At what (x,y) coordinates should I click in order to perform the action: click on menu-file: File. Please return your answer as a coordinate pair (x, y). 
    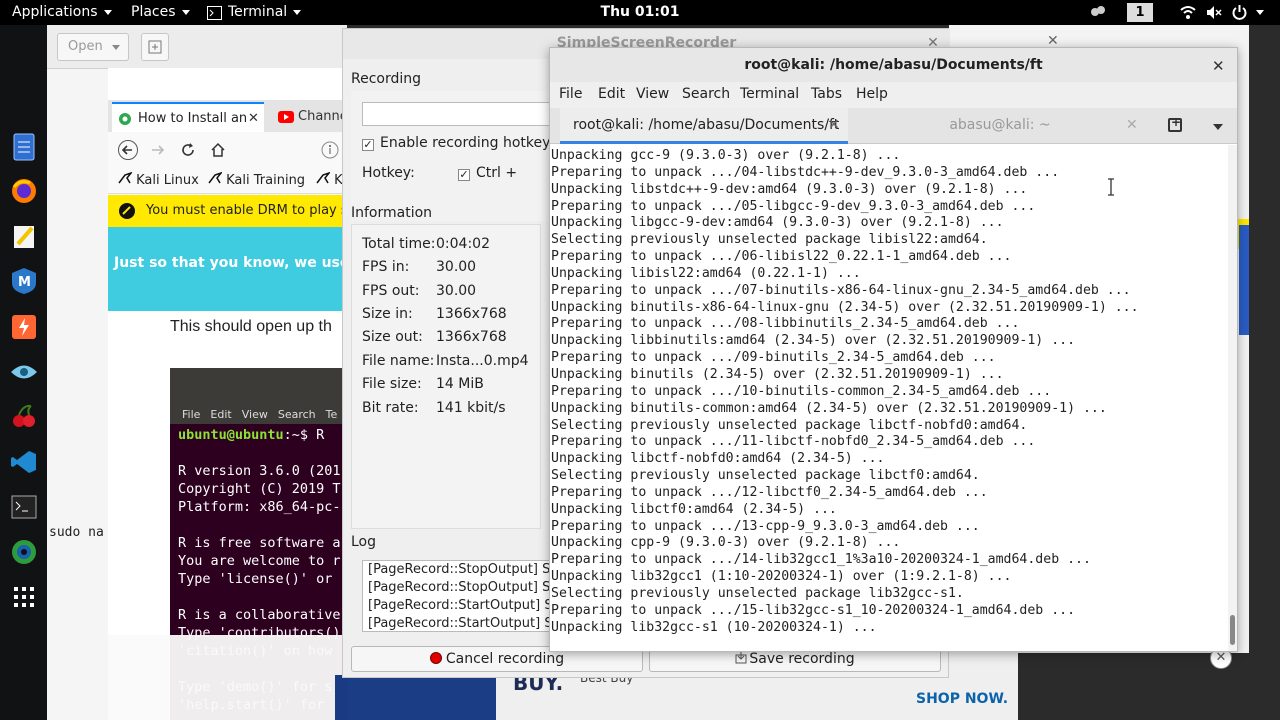
    Looking at the image, I should click on (570, 94).